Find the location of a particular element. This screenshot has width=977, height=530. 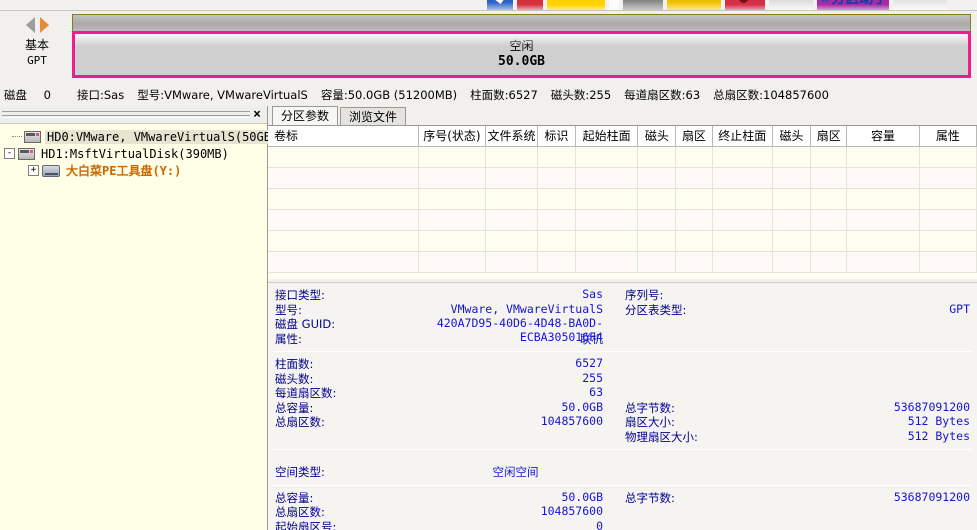

arrow-right-icon is located at coordinates (44, 25).